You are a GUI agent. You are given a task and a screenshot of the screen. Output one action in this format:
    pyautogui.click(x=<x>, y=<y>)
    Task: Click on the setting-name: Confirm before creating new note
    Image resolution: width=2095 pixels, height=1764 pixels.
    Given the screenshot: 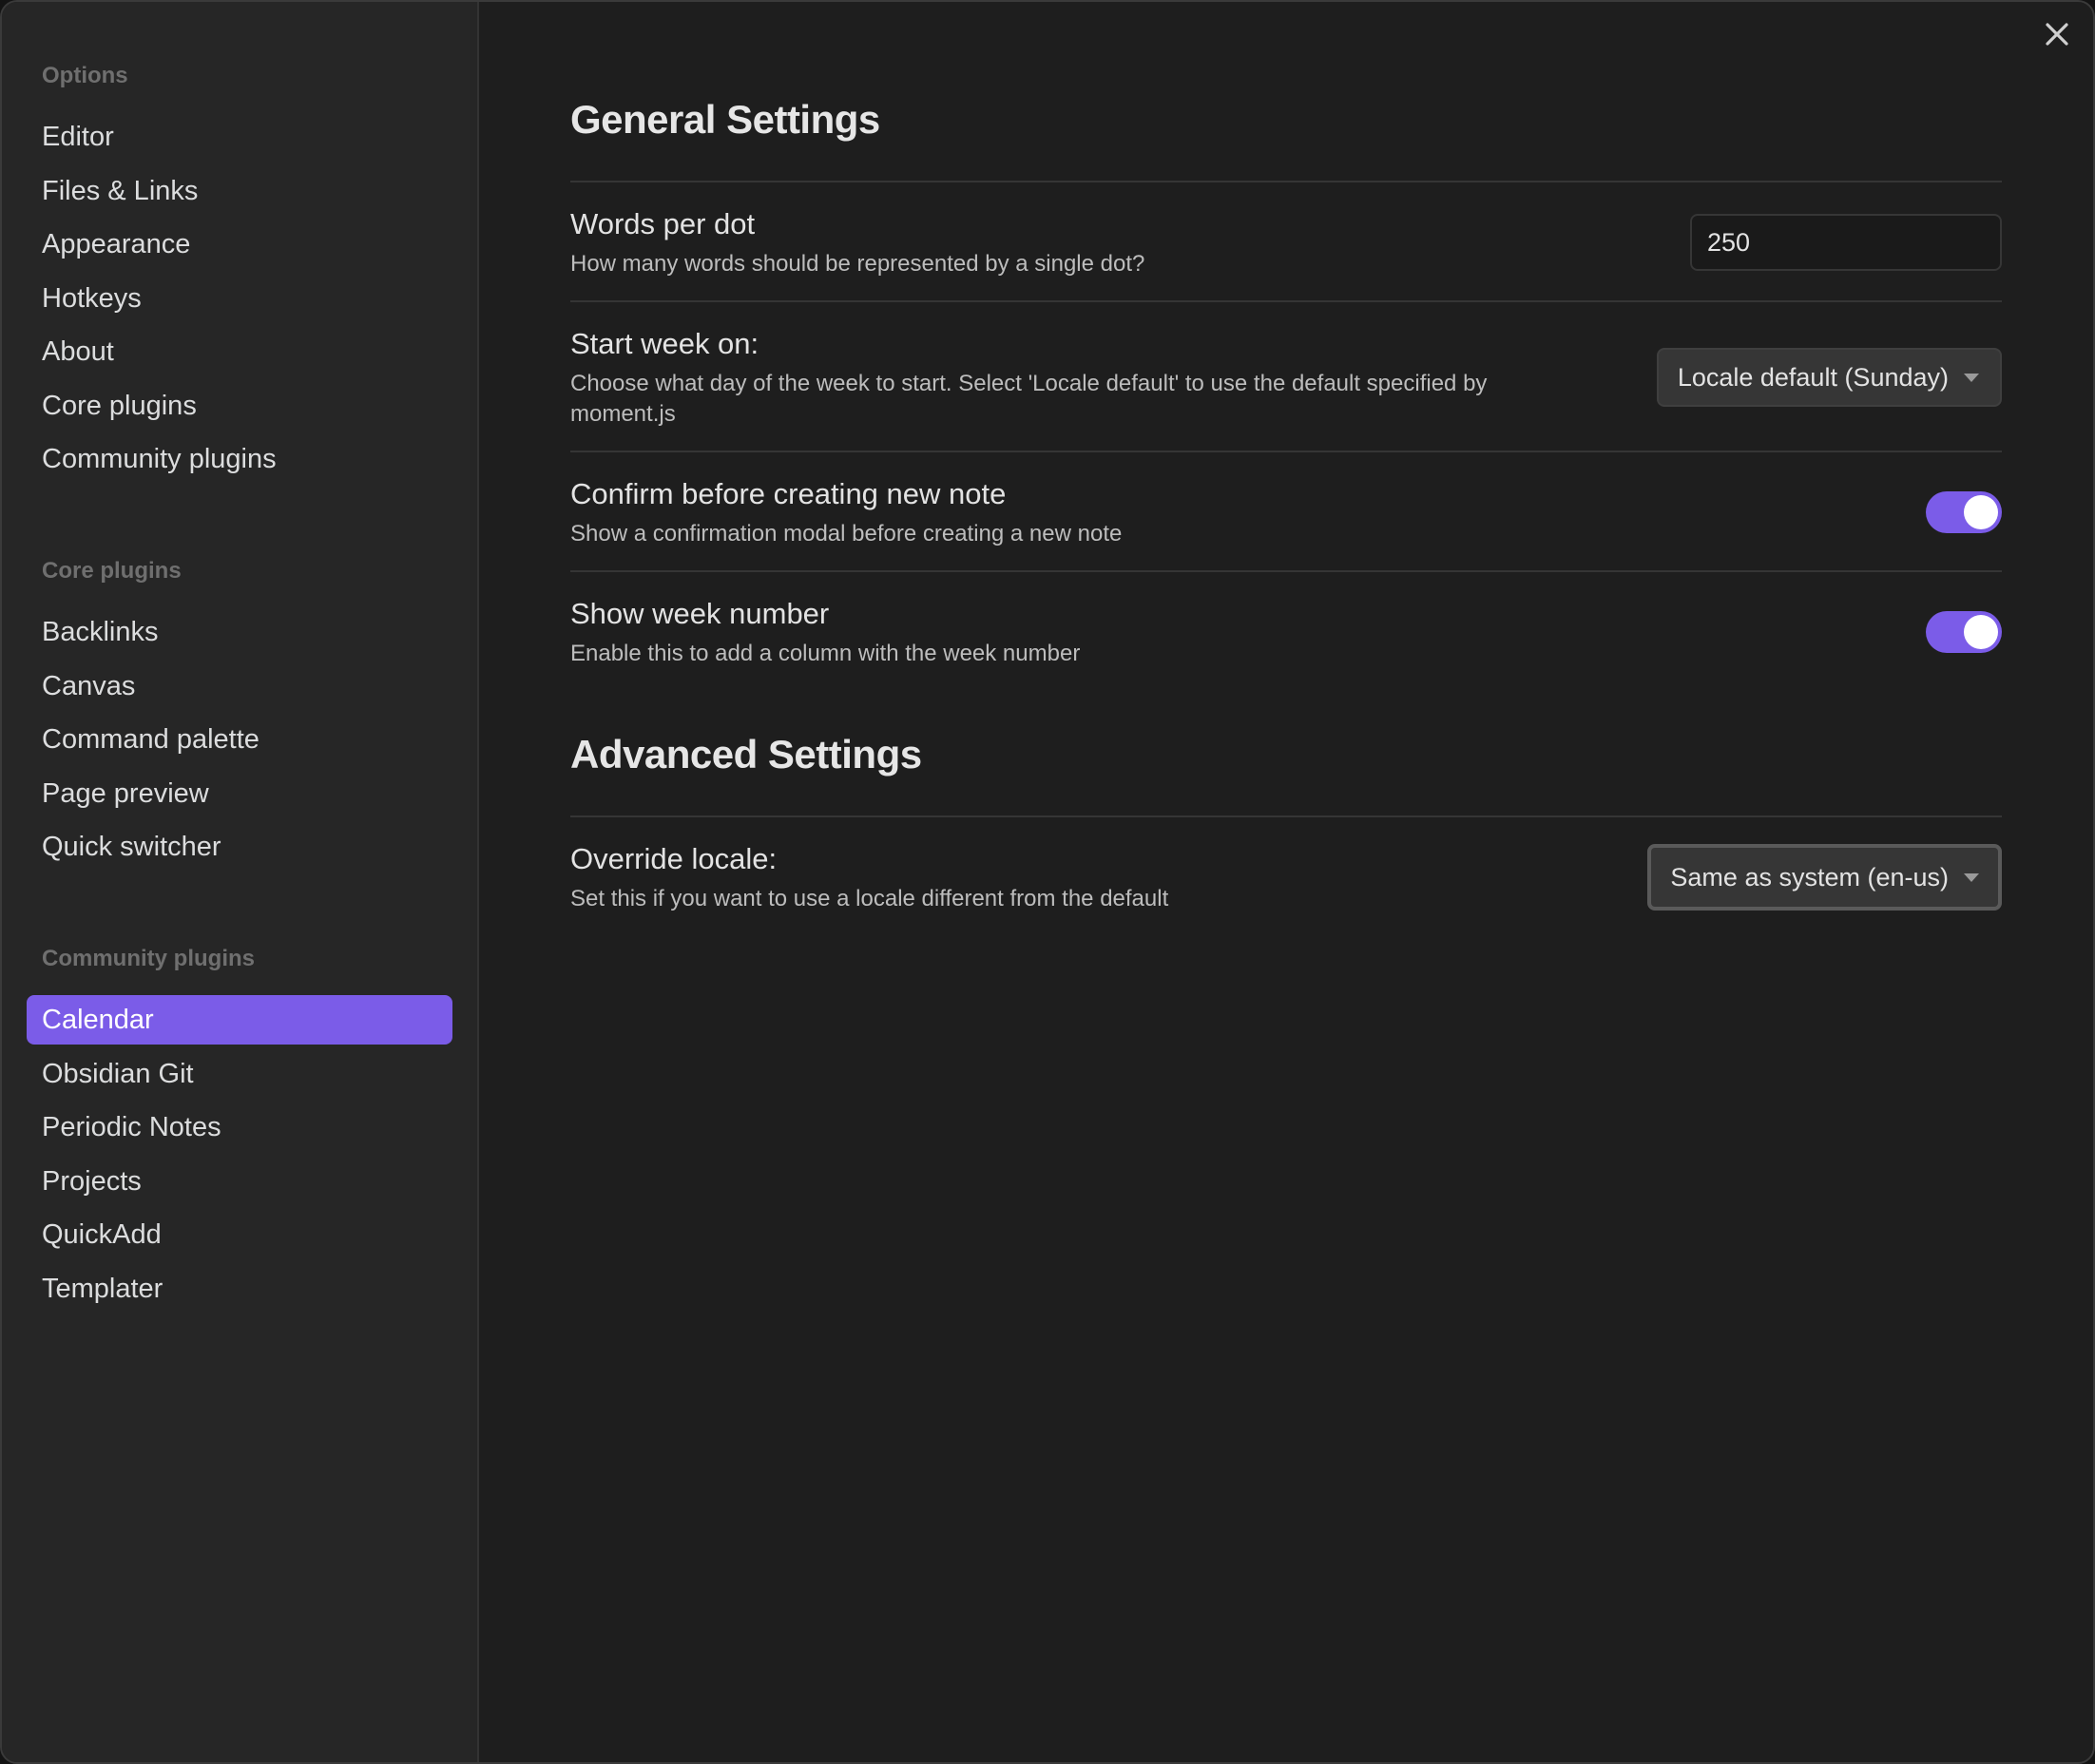 What is the action you would take?
    pyautogui.click(x=788, y=493)
    